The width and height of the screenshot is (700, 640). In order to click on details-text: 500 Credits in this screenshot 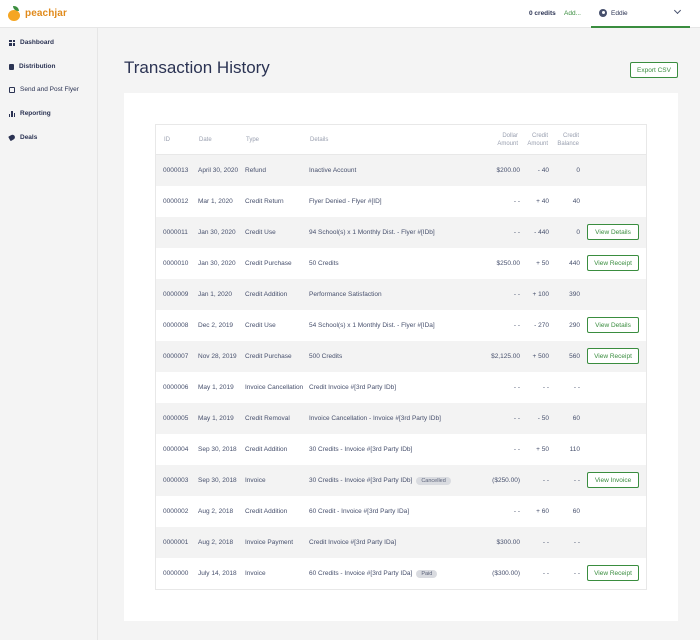, I will do `click(326, 356)`.